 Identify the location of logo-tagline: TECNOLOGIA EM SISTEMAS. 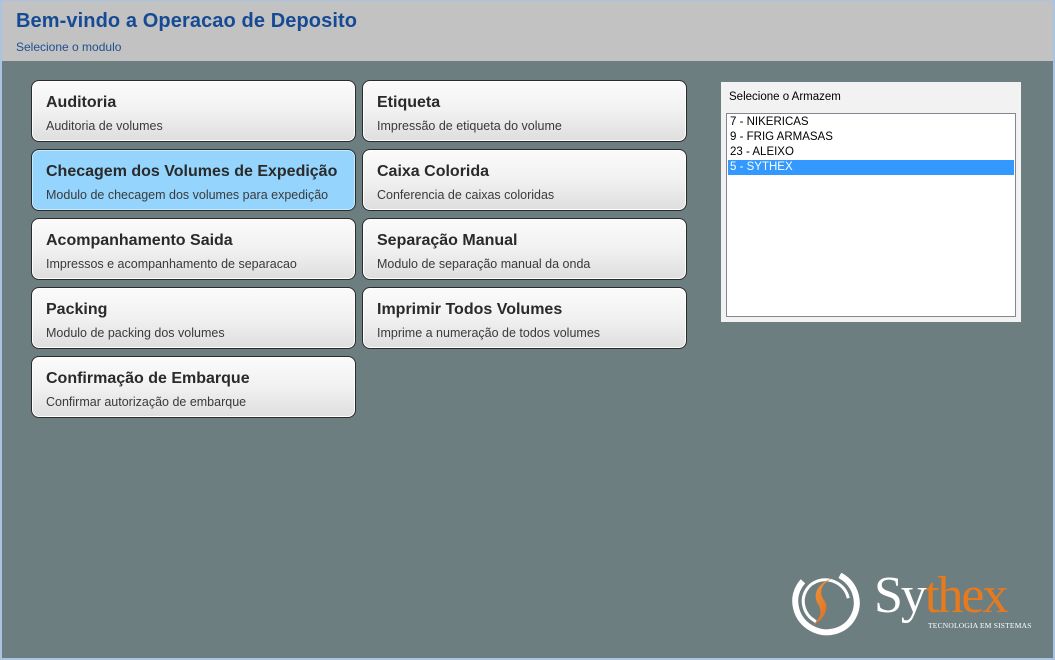
(980, 625).